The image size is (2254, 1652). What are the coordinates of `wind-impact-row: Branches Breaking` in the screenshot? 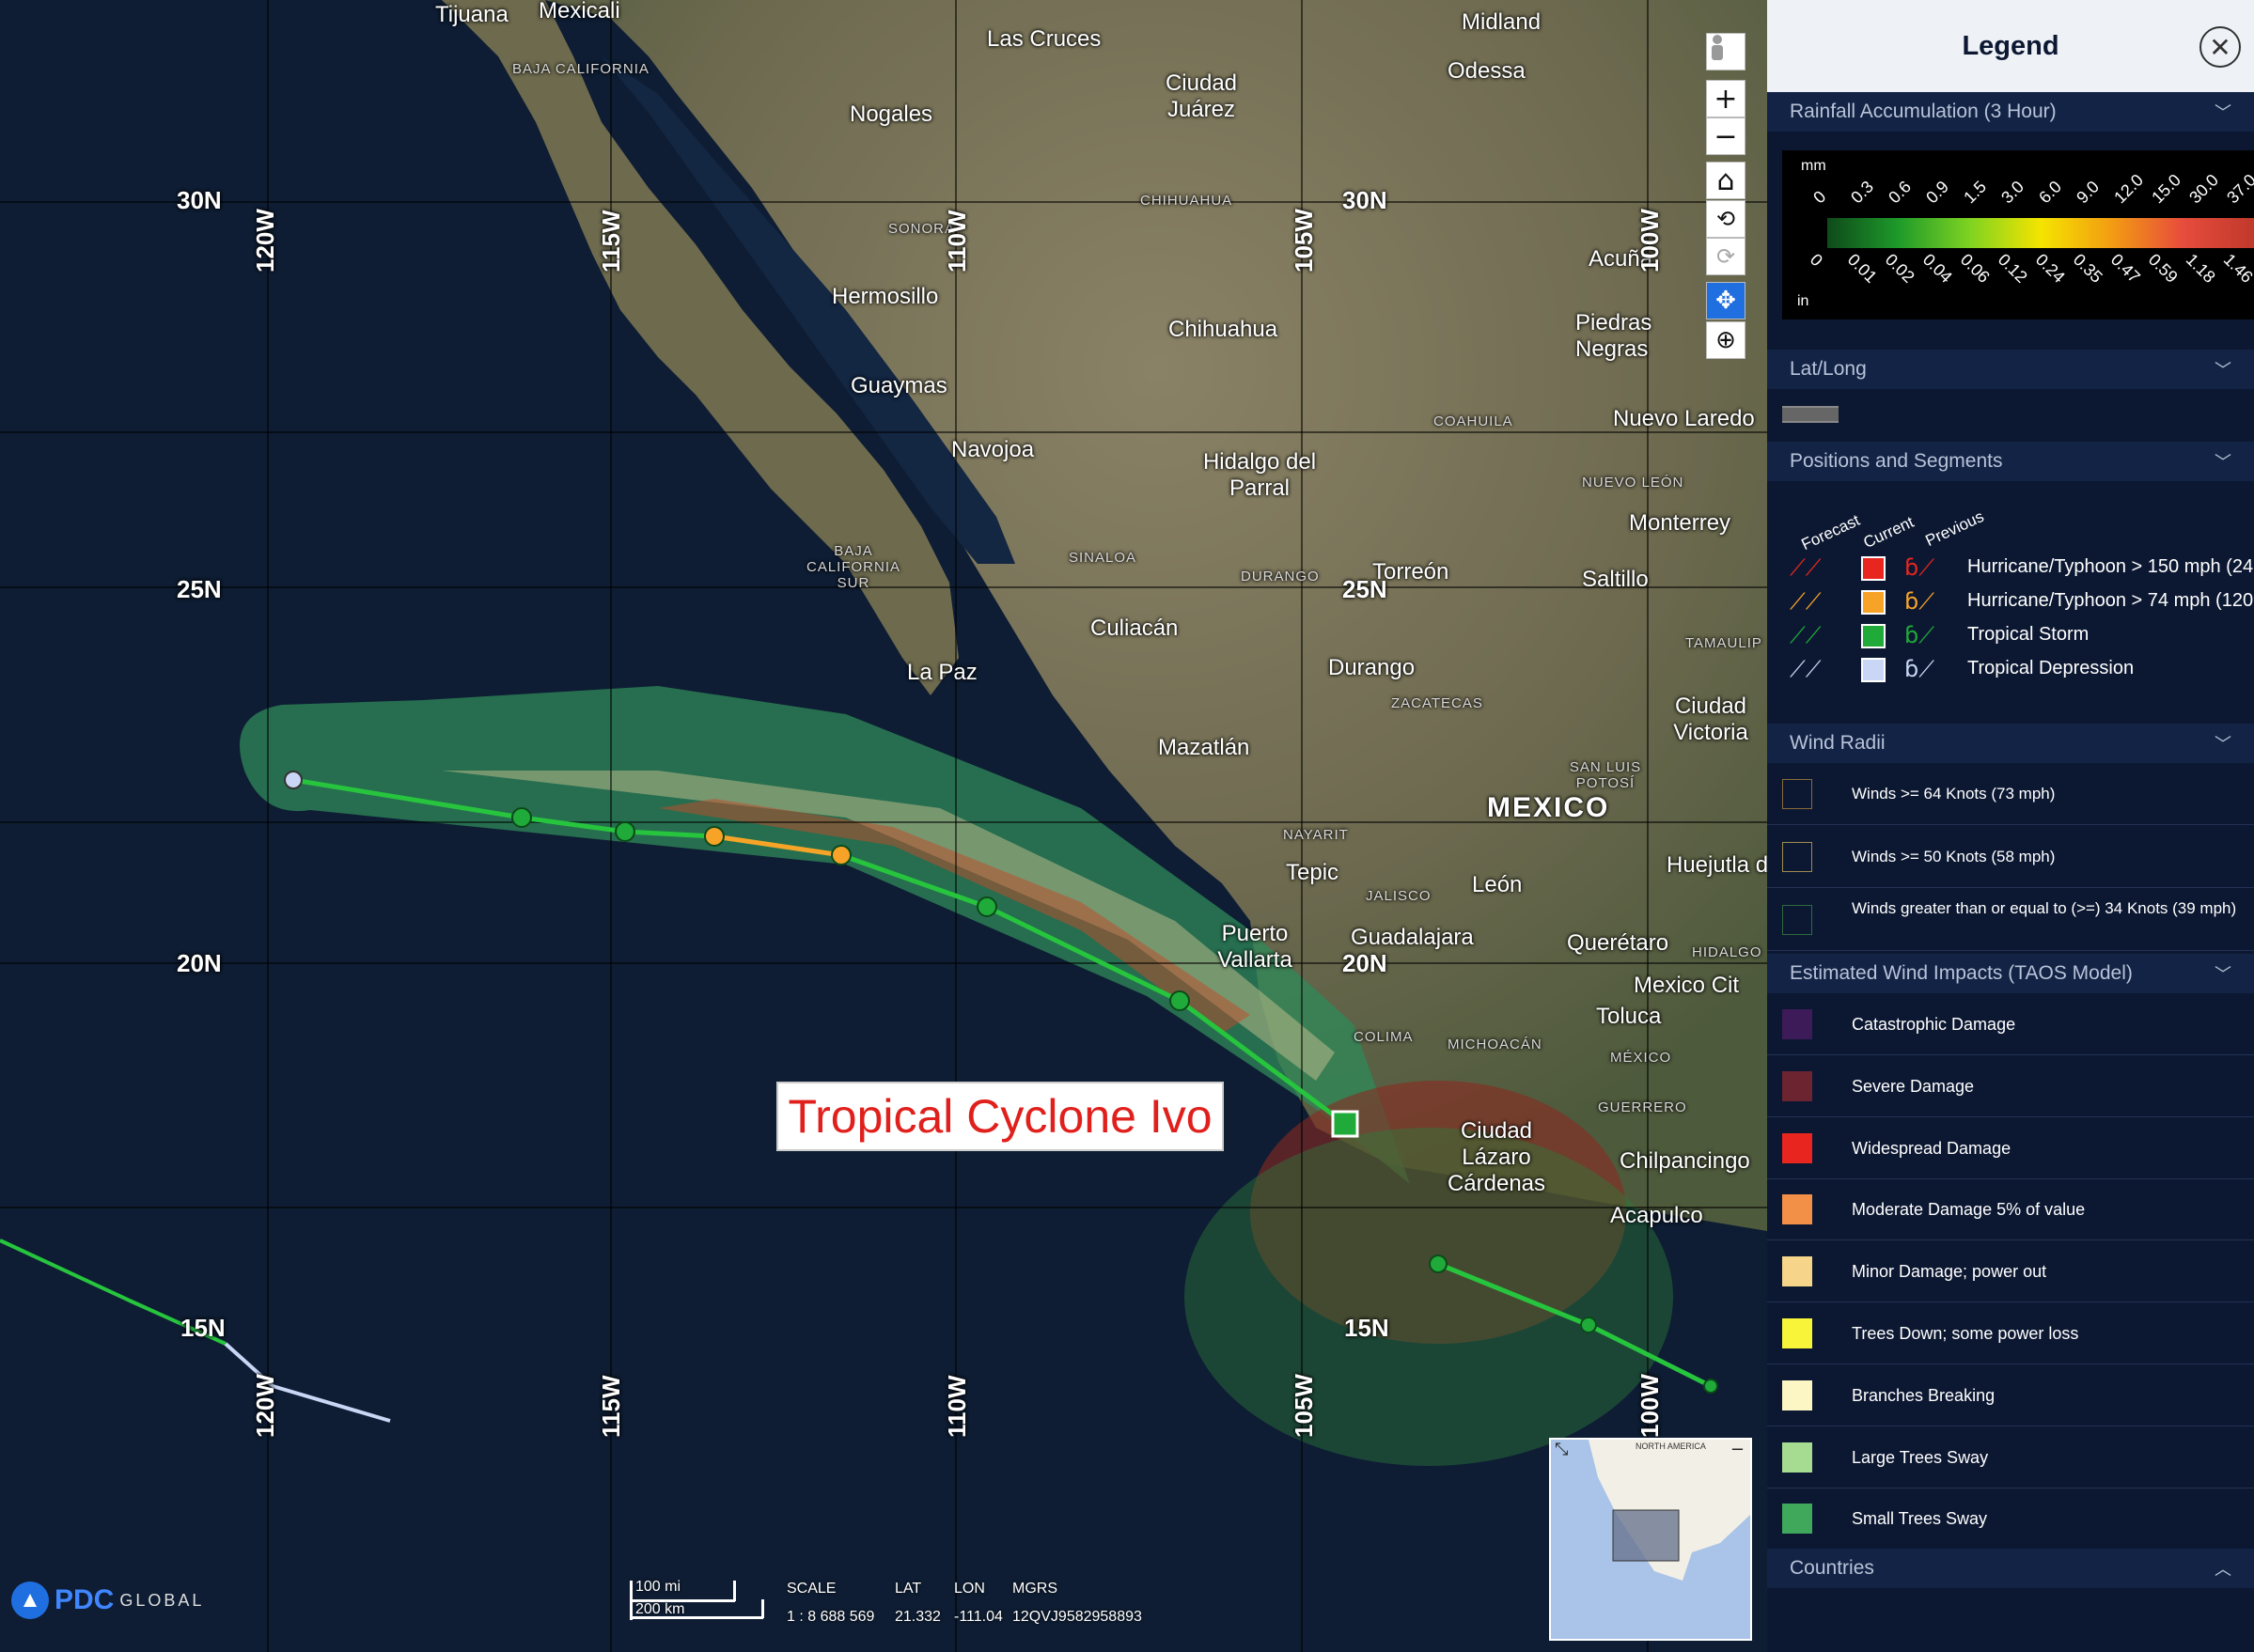 It's located at (2010, 1395).